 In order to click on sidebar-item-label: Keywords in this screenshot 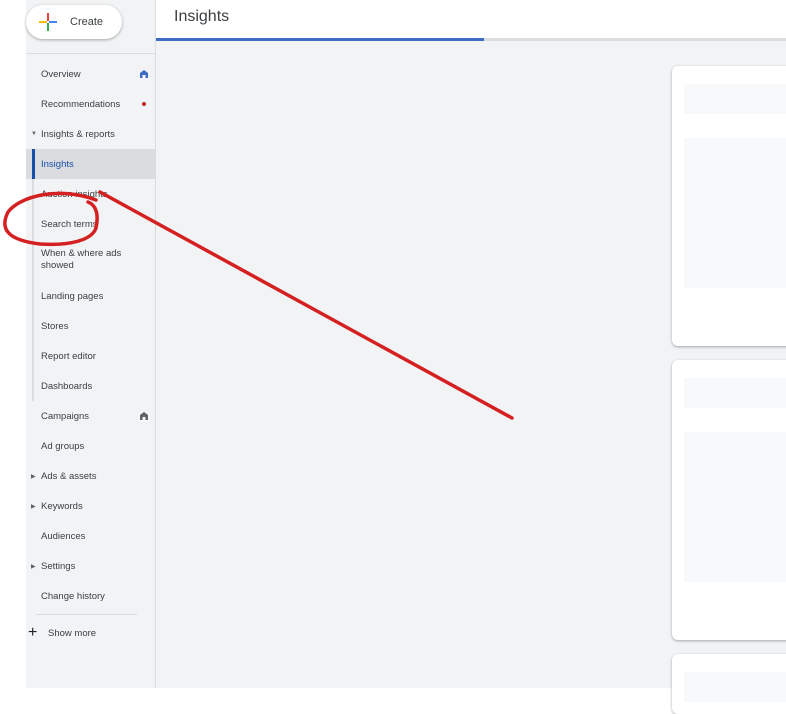, I will do `click(62, 506)`.